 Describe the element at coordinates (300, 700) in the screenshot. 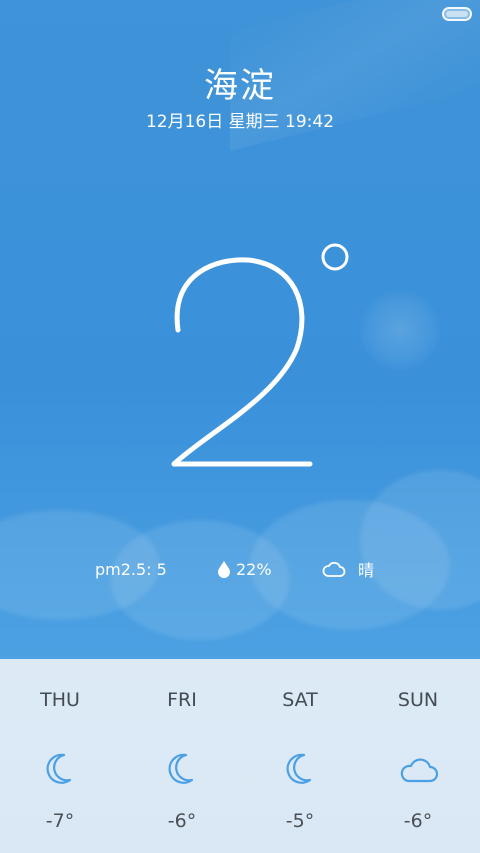

I see `forecast-day-name: SAT` at that location.